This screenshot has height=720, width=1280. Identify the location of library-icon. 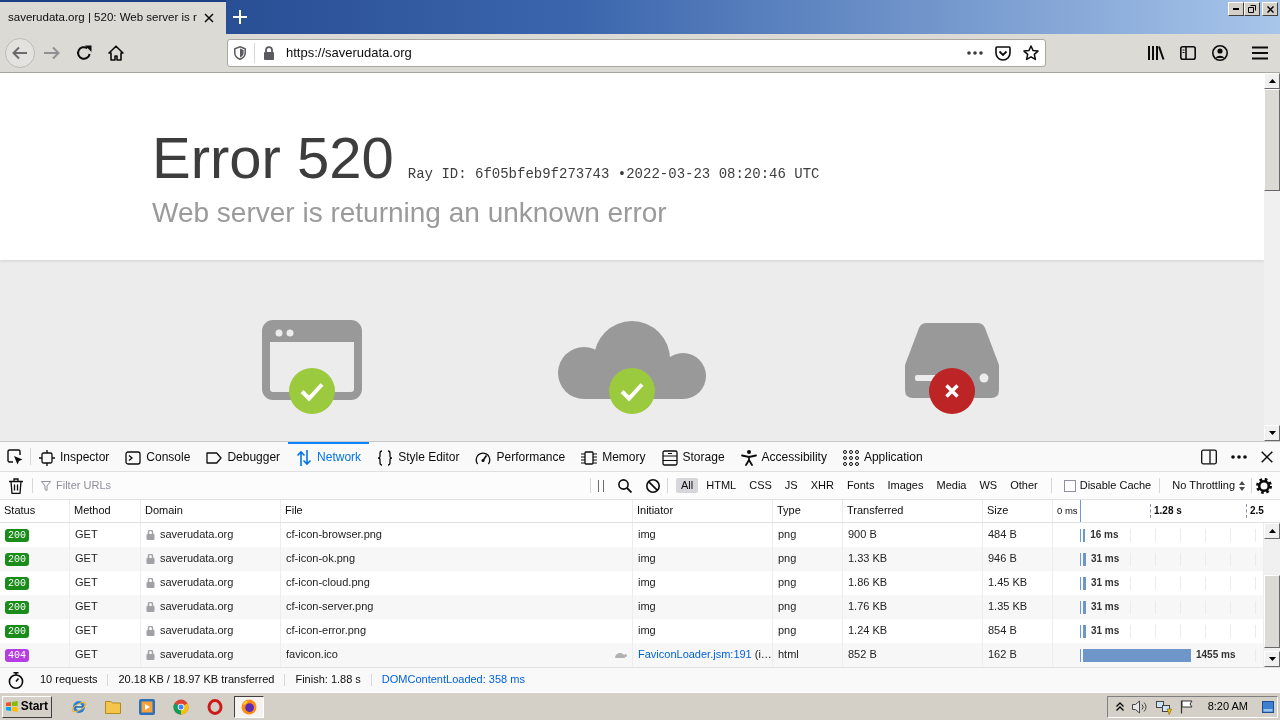
(1156, 53).